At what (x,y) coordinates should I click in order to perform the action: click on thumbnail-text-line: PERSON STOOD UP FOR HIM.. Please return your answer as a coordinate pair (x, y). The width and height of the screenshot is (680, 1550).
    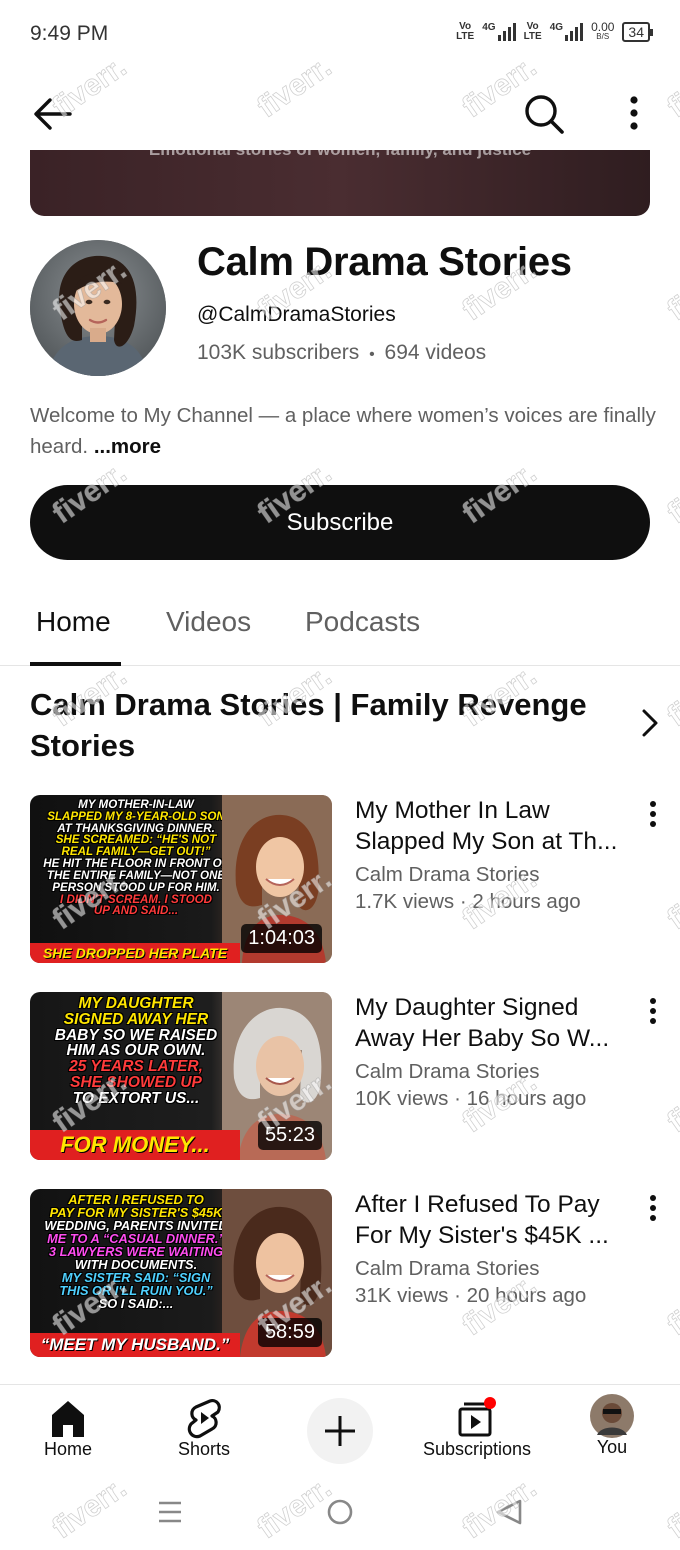
    Looking at the image, I should click on (136, 887).